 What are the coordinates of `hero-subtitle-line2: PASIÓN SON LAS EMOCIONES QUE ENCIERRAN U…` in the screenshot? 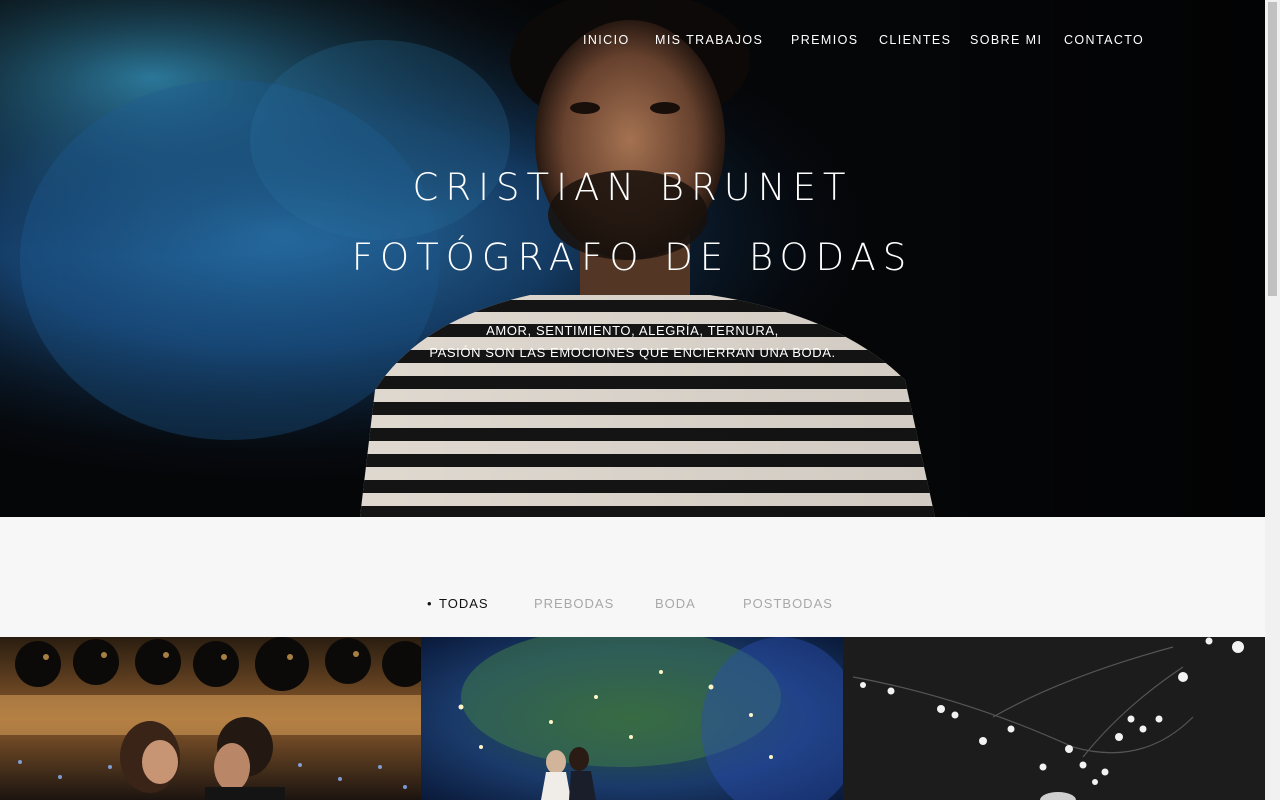 It's located at (632, 352).